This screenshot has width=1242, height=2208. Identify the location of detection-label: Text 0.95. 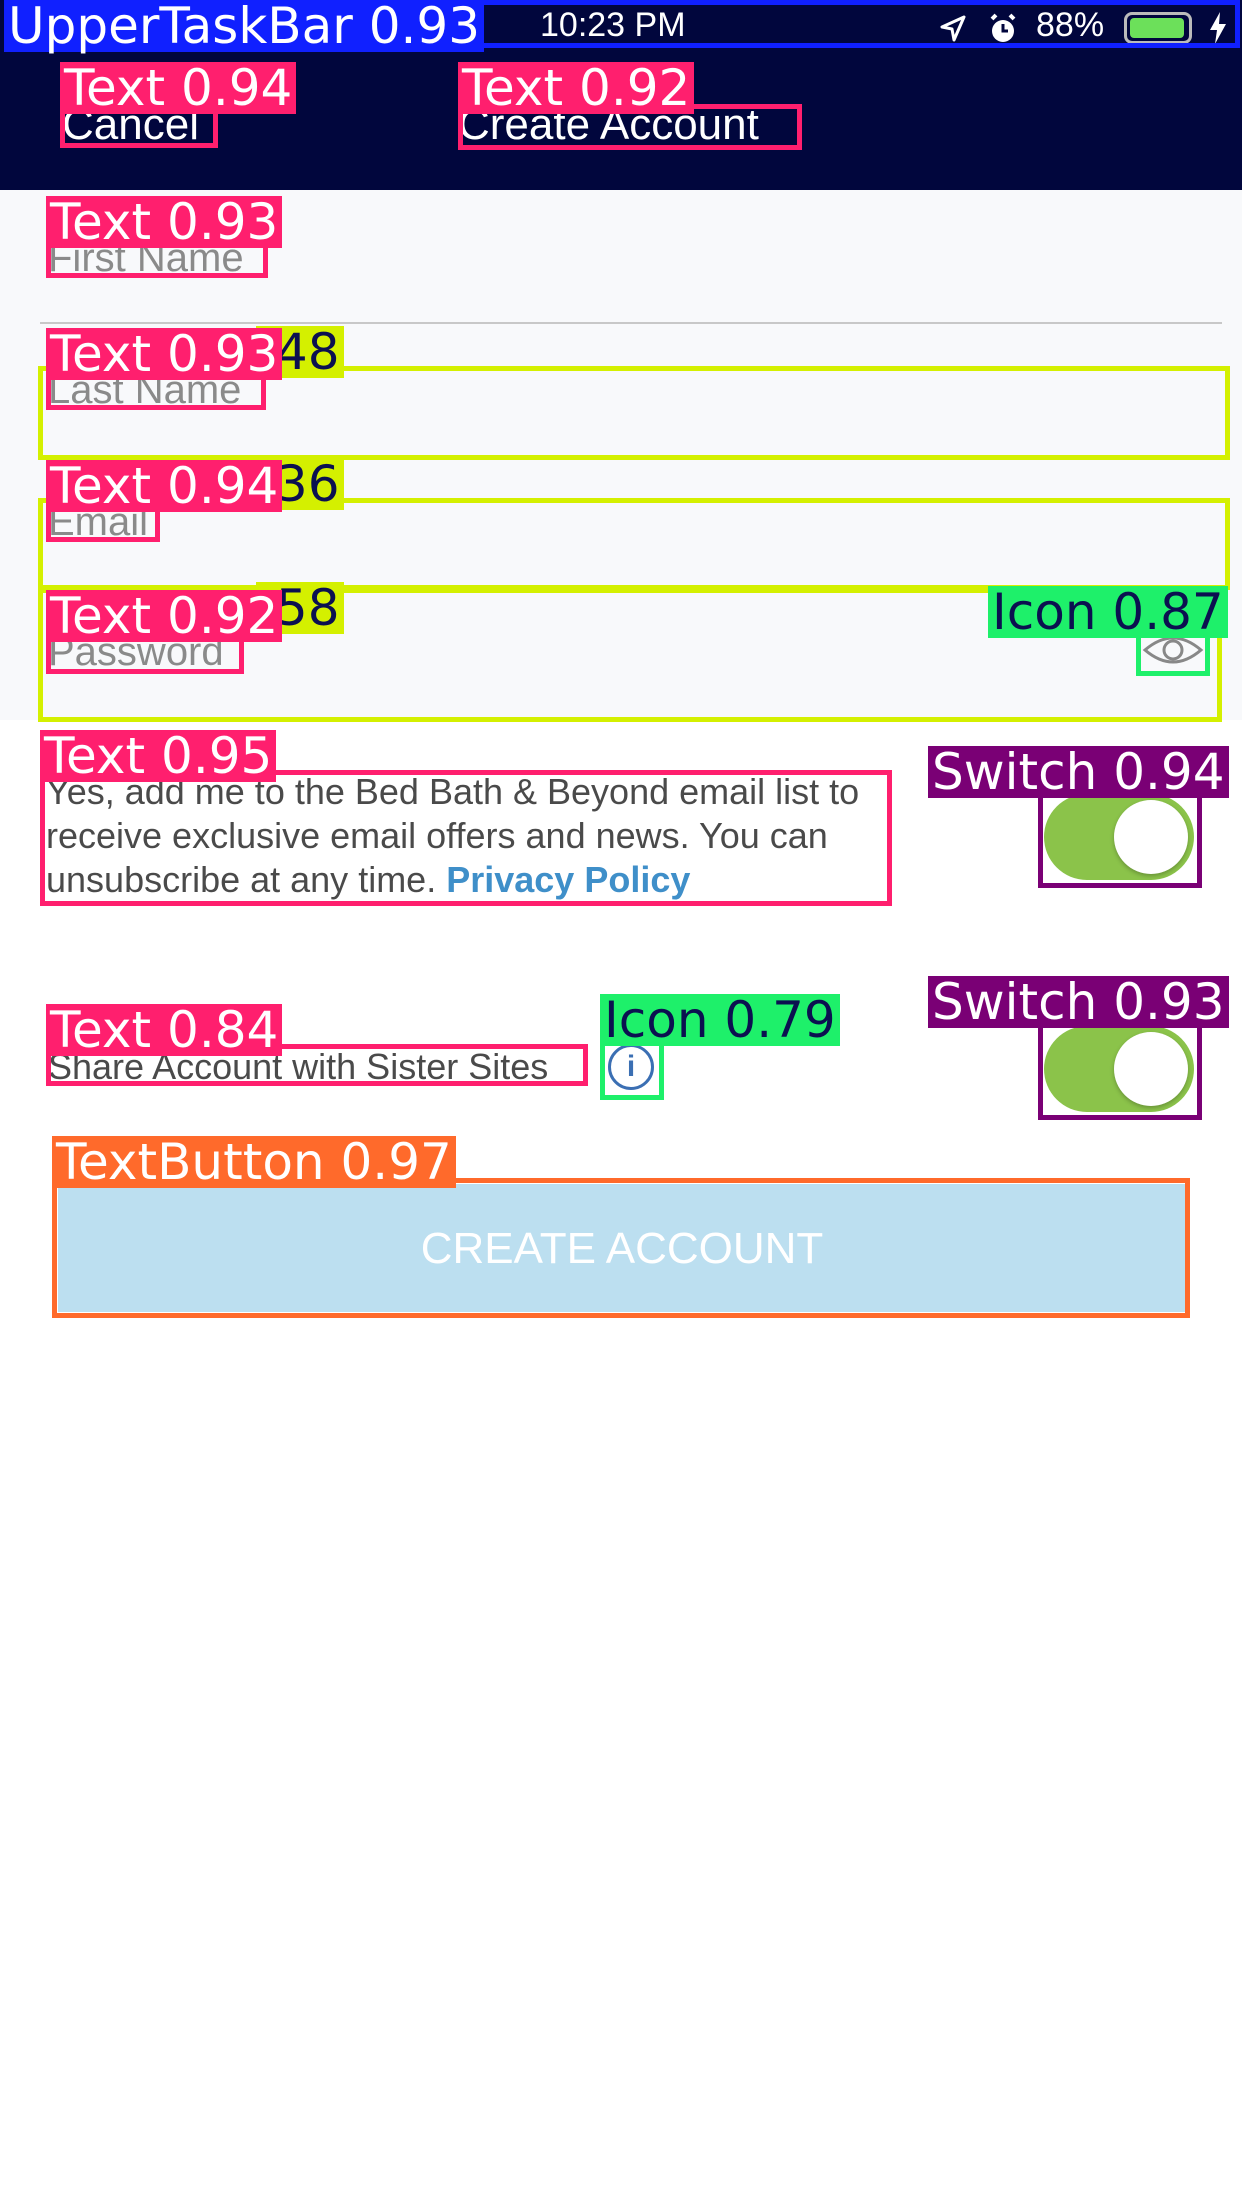
(158, 756).